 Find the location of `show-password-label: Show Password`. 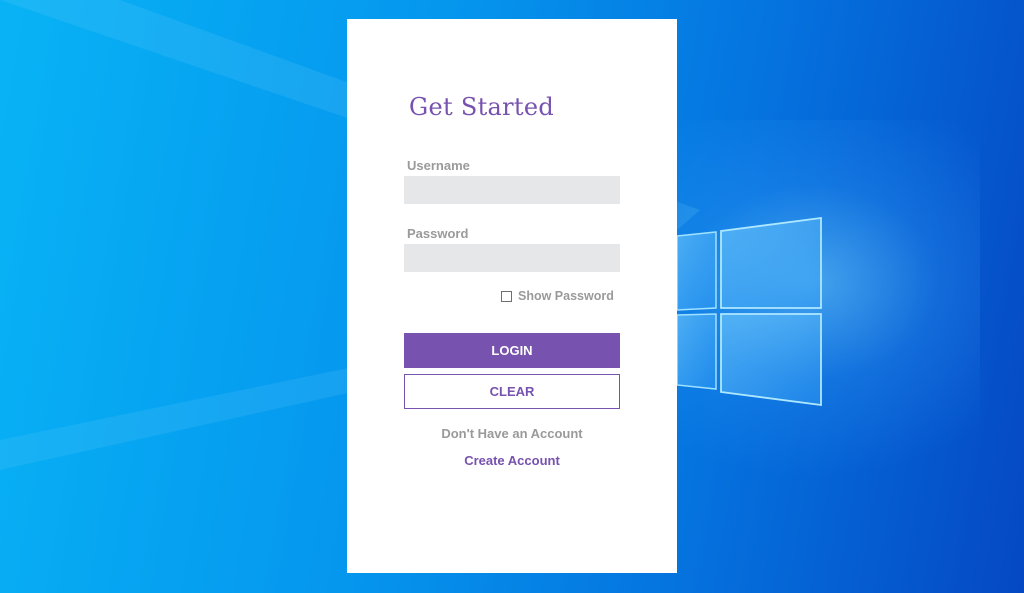

show-password-label: Show Password is located at coordinates (566, 296).